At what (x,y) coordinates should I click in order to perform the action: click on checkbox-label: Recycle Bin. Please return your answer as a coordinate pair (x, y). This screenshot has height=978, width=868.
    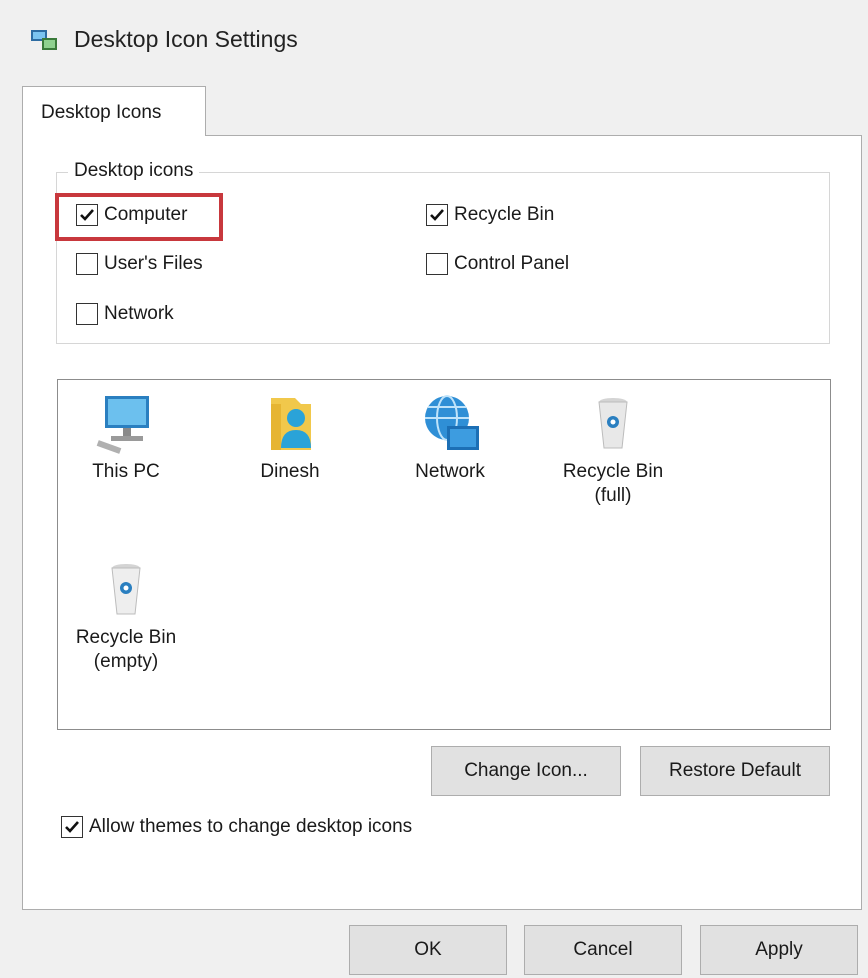
    Looking at the image, I should click on (504, 214).